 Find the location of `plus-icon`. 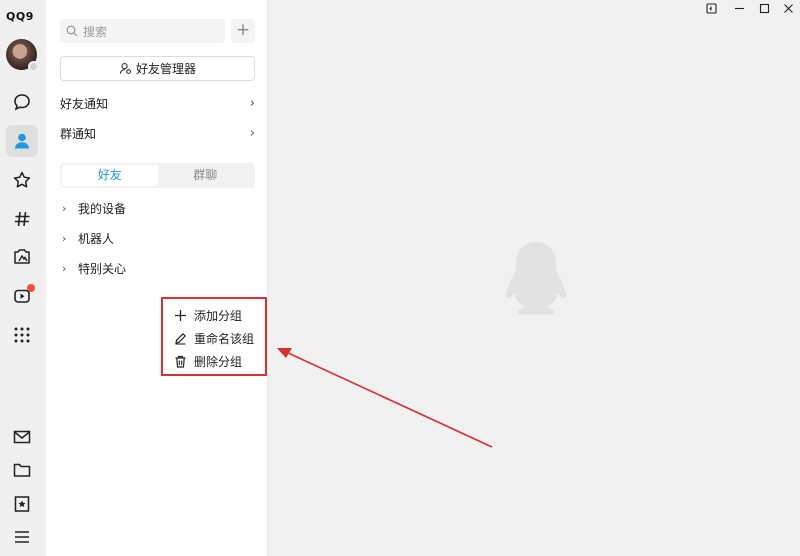

plus-icon is located at coordinates (180, 315).